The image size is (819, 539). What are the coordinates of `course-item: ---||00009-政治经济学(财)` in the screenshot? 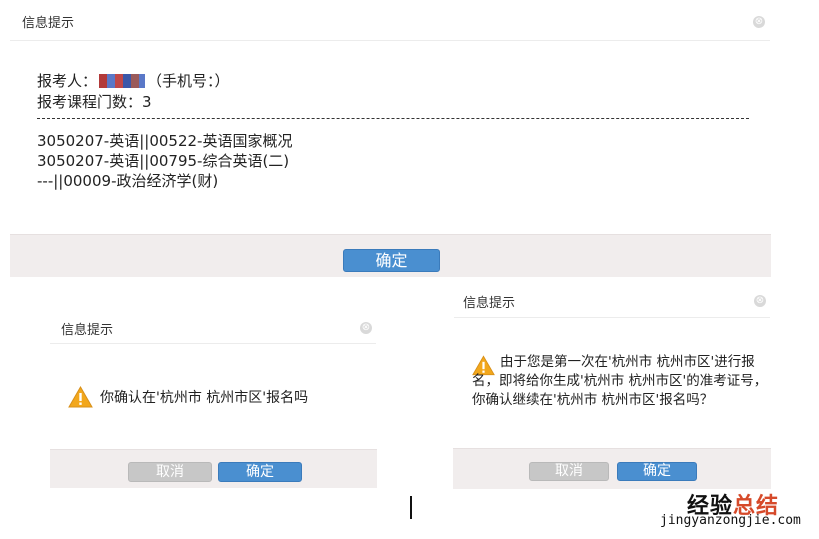 It's located at (128, 181).